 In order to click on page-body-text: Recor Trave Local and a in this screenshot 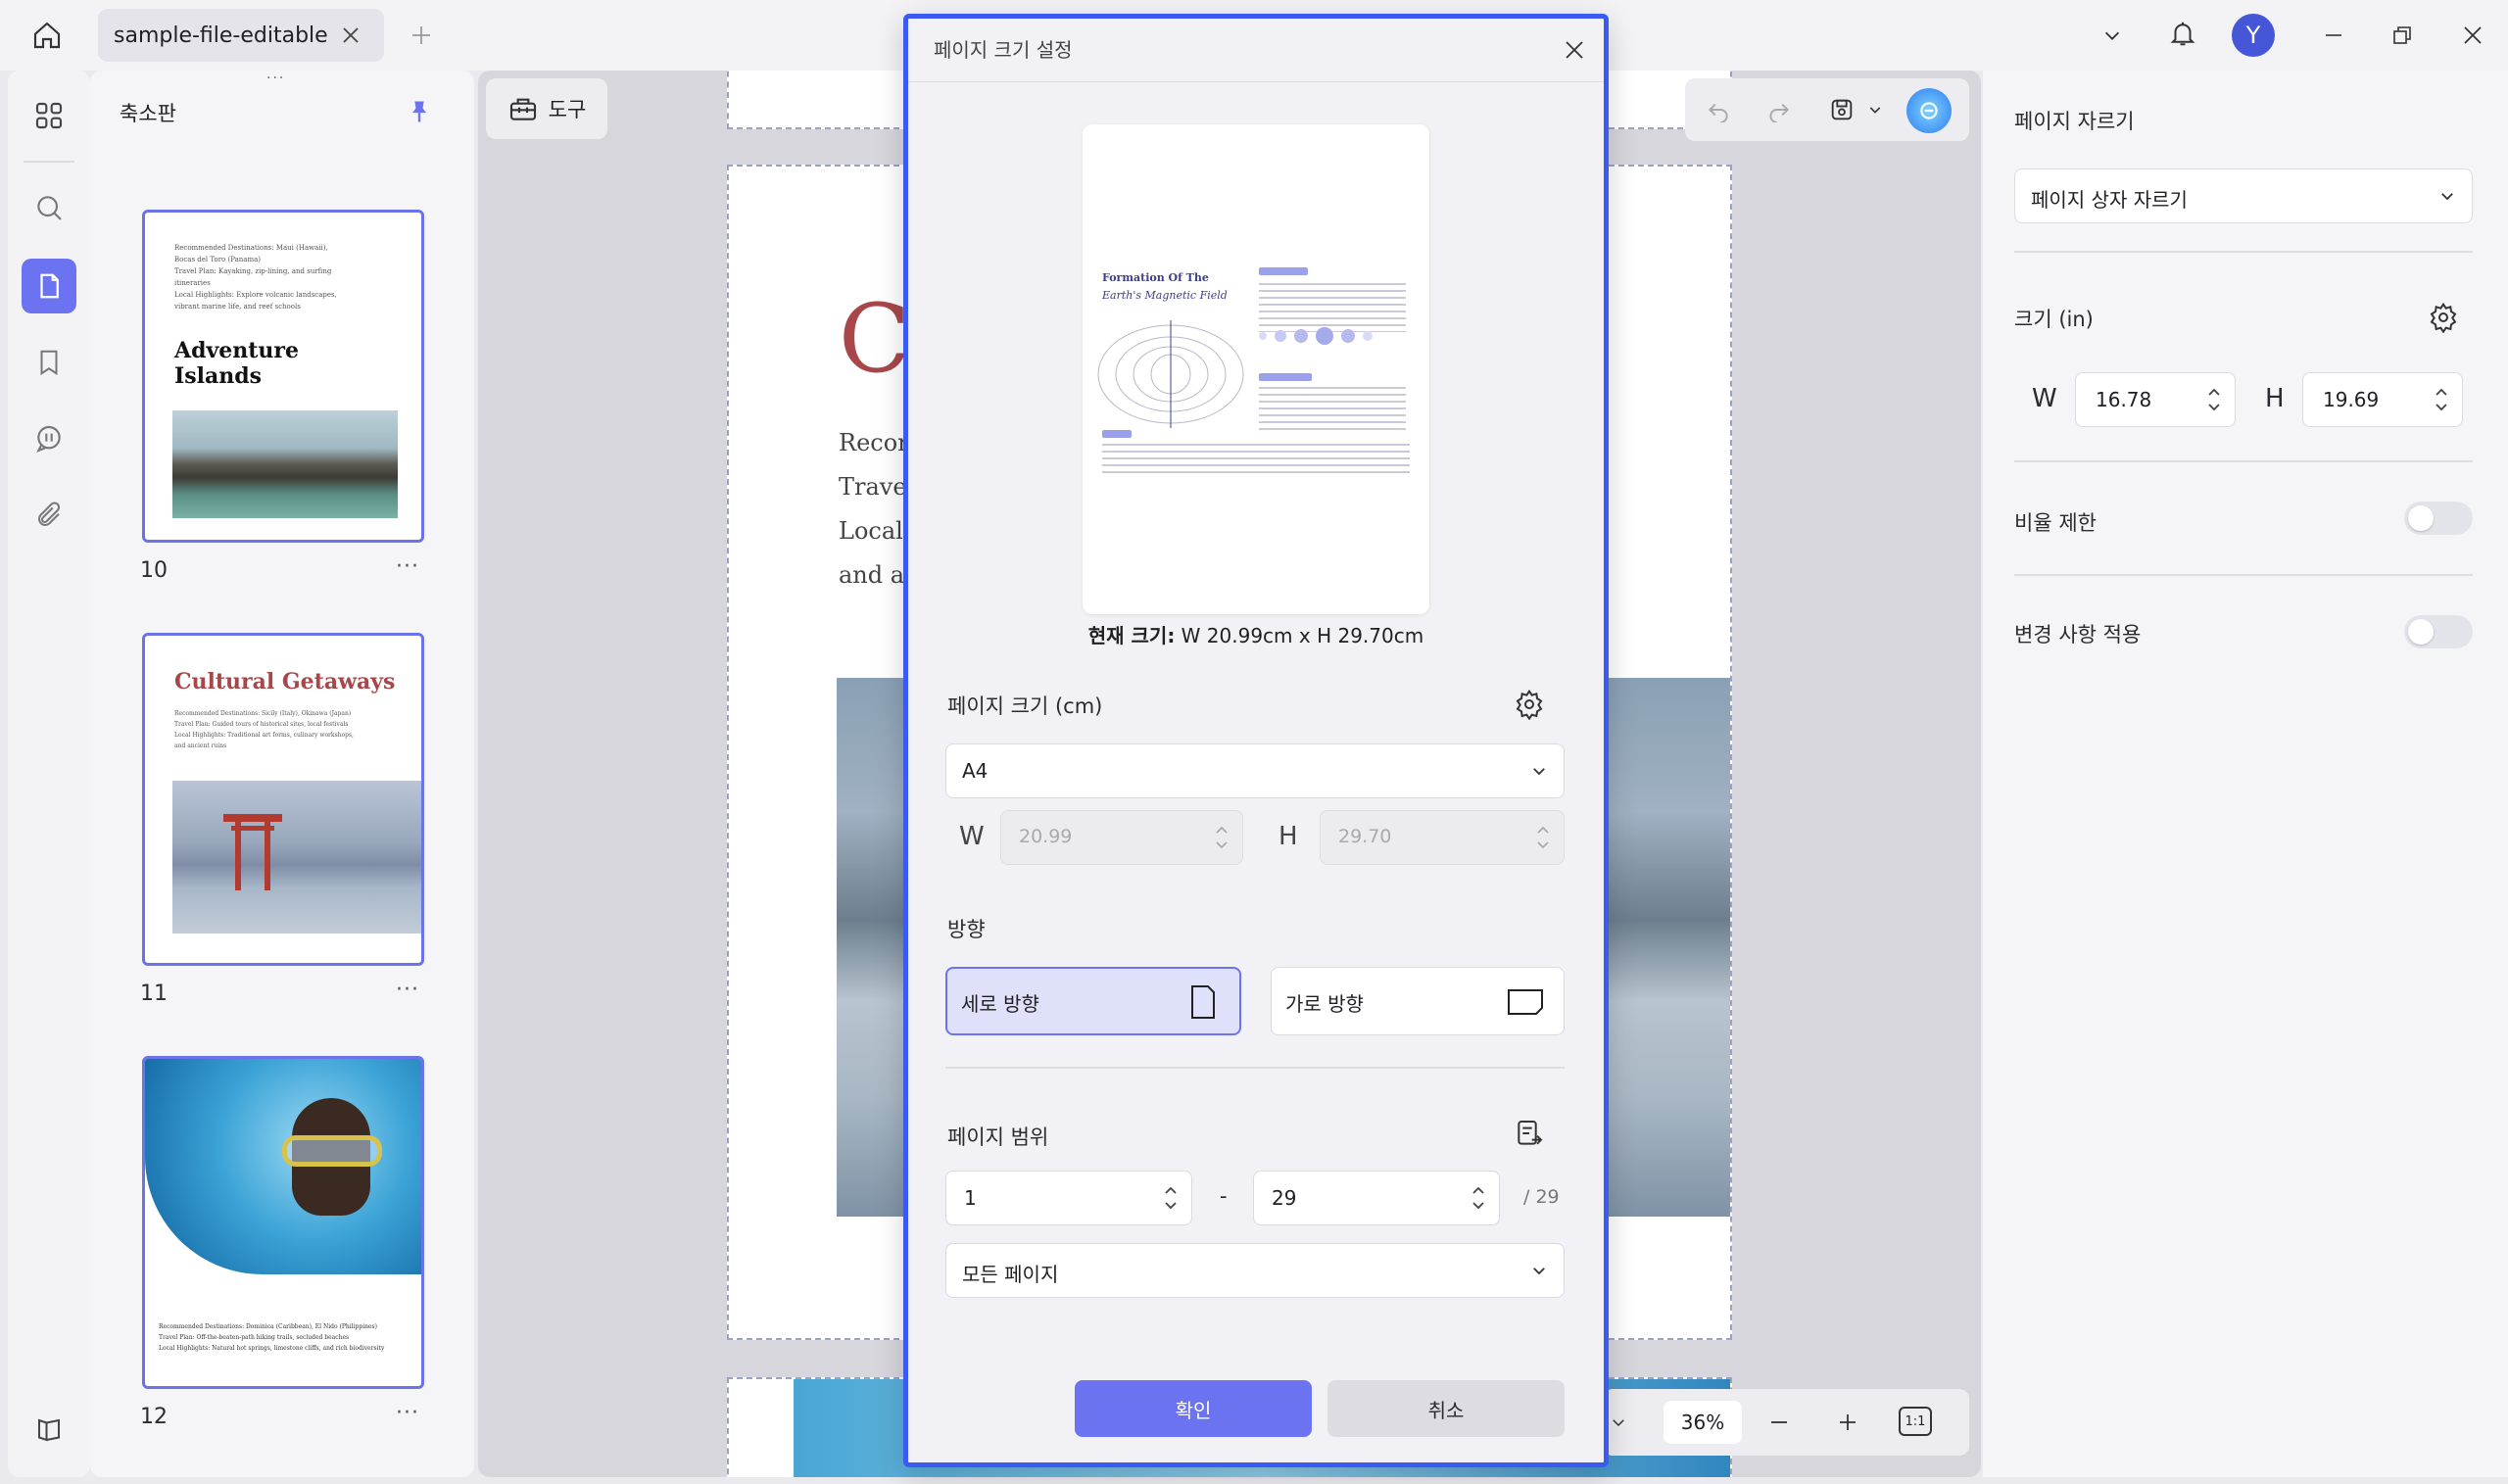, I will do `click(874, 509)`.